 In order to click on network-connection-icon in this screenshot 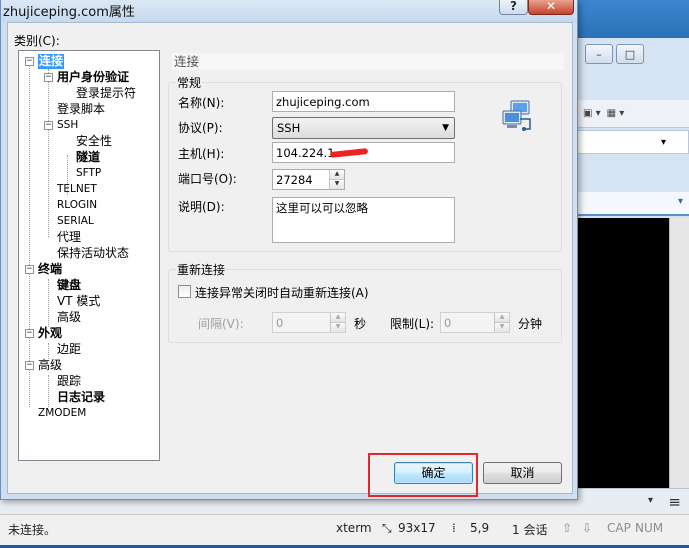, I will do `click(516, 115)`.